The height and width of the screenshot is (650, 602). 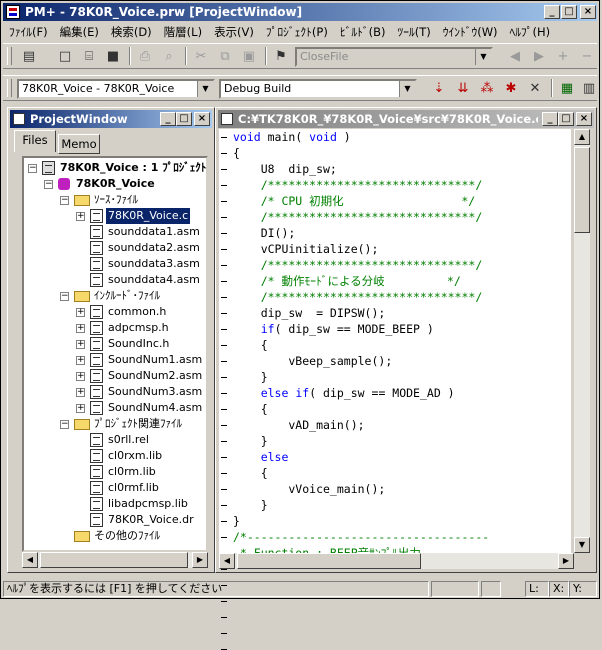 I want to click on tab-memo: Memo, so click(x=79, y=144).